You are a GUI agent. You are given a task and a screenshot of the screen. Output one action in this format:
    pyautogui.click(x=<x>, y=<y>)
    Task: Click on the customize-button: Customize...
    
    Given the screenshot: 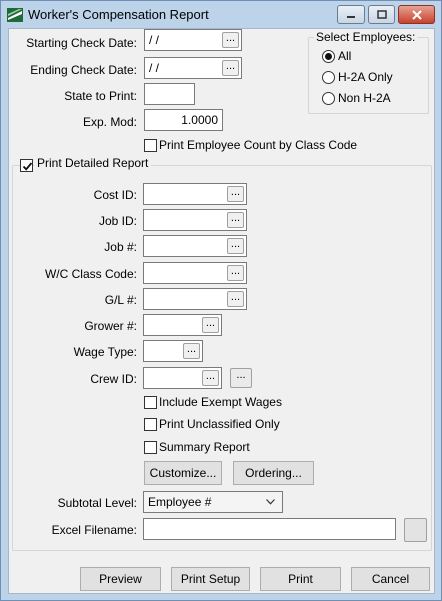 What is the action you would take?
    pyautogui.click(x=183, y=473)
    